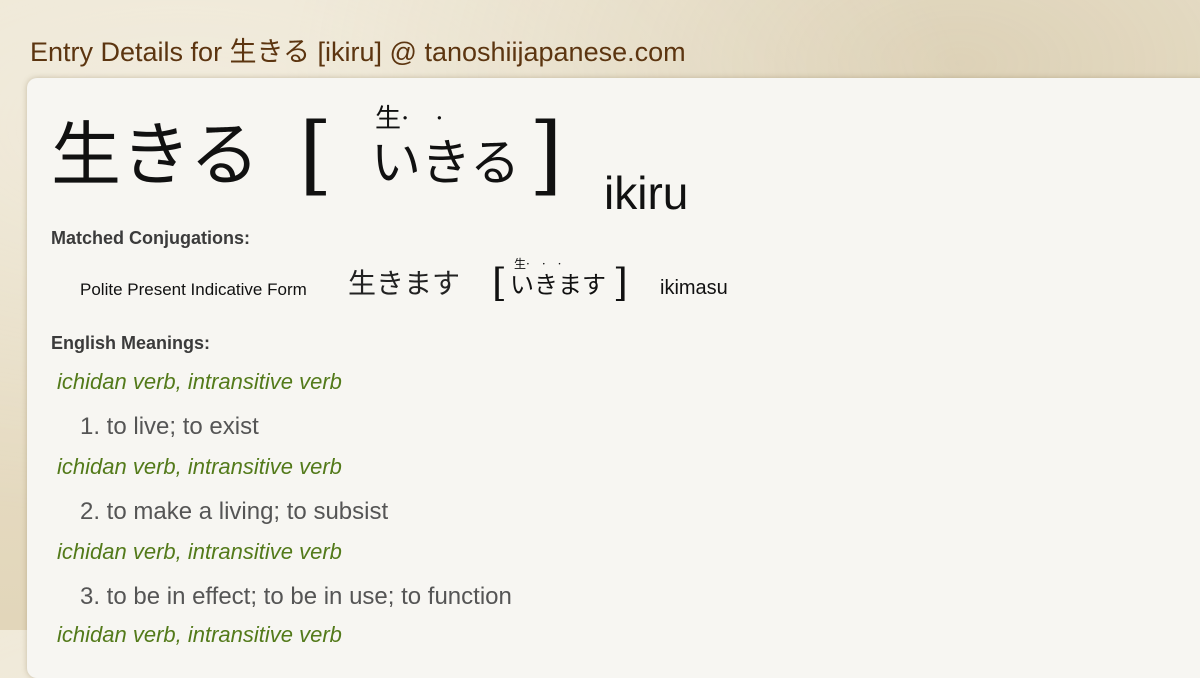 The width and height of the screenshot is (1200, 678). Describe the element at coordinates (538, 264) in the screenshot. I see `conjugation-furigana-top: 生· · ·` at that location.